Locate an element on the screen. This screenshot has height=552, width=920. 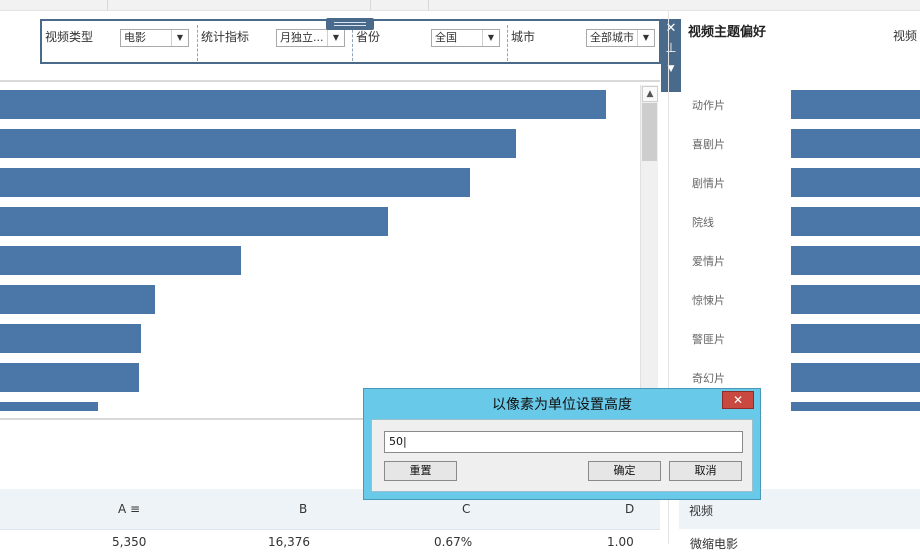
city-select: 全部城市 ▼ is located at coordinates (620, 38).